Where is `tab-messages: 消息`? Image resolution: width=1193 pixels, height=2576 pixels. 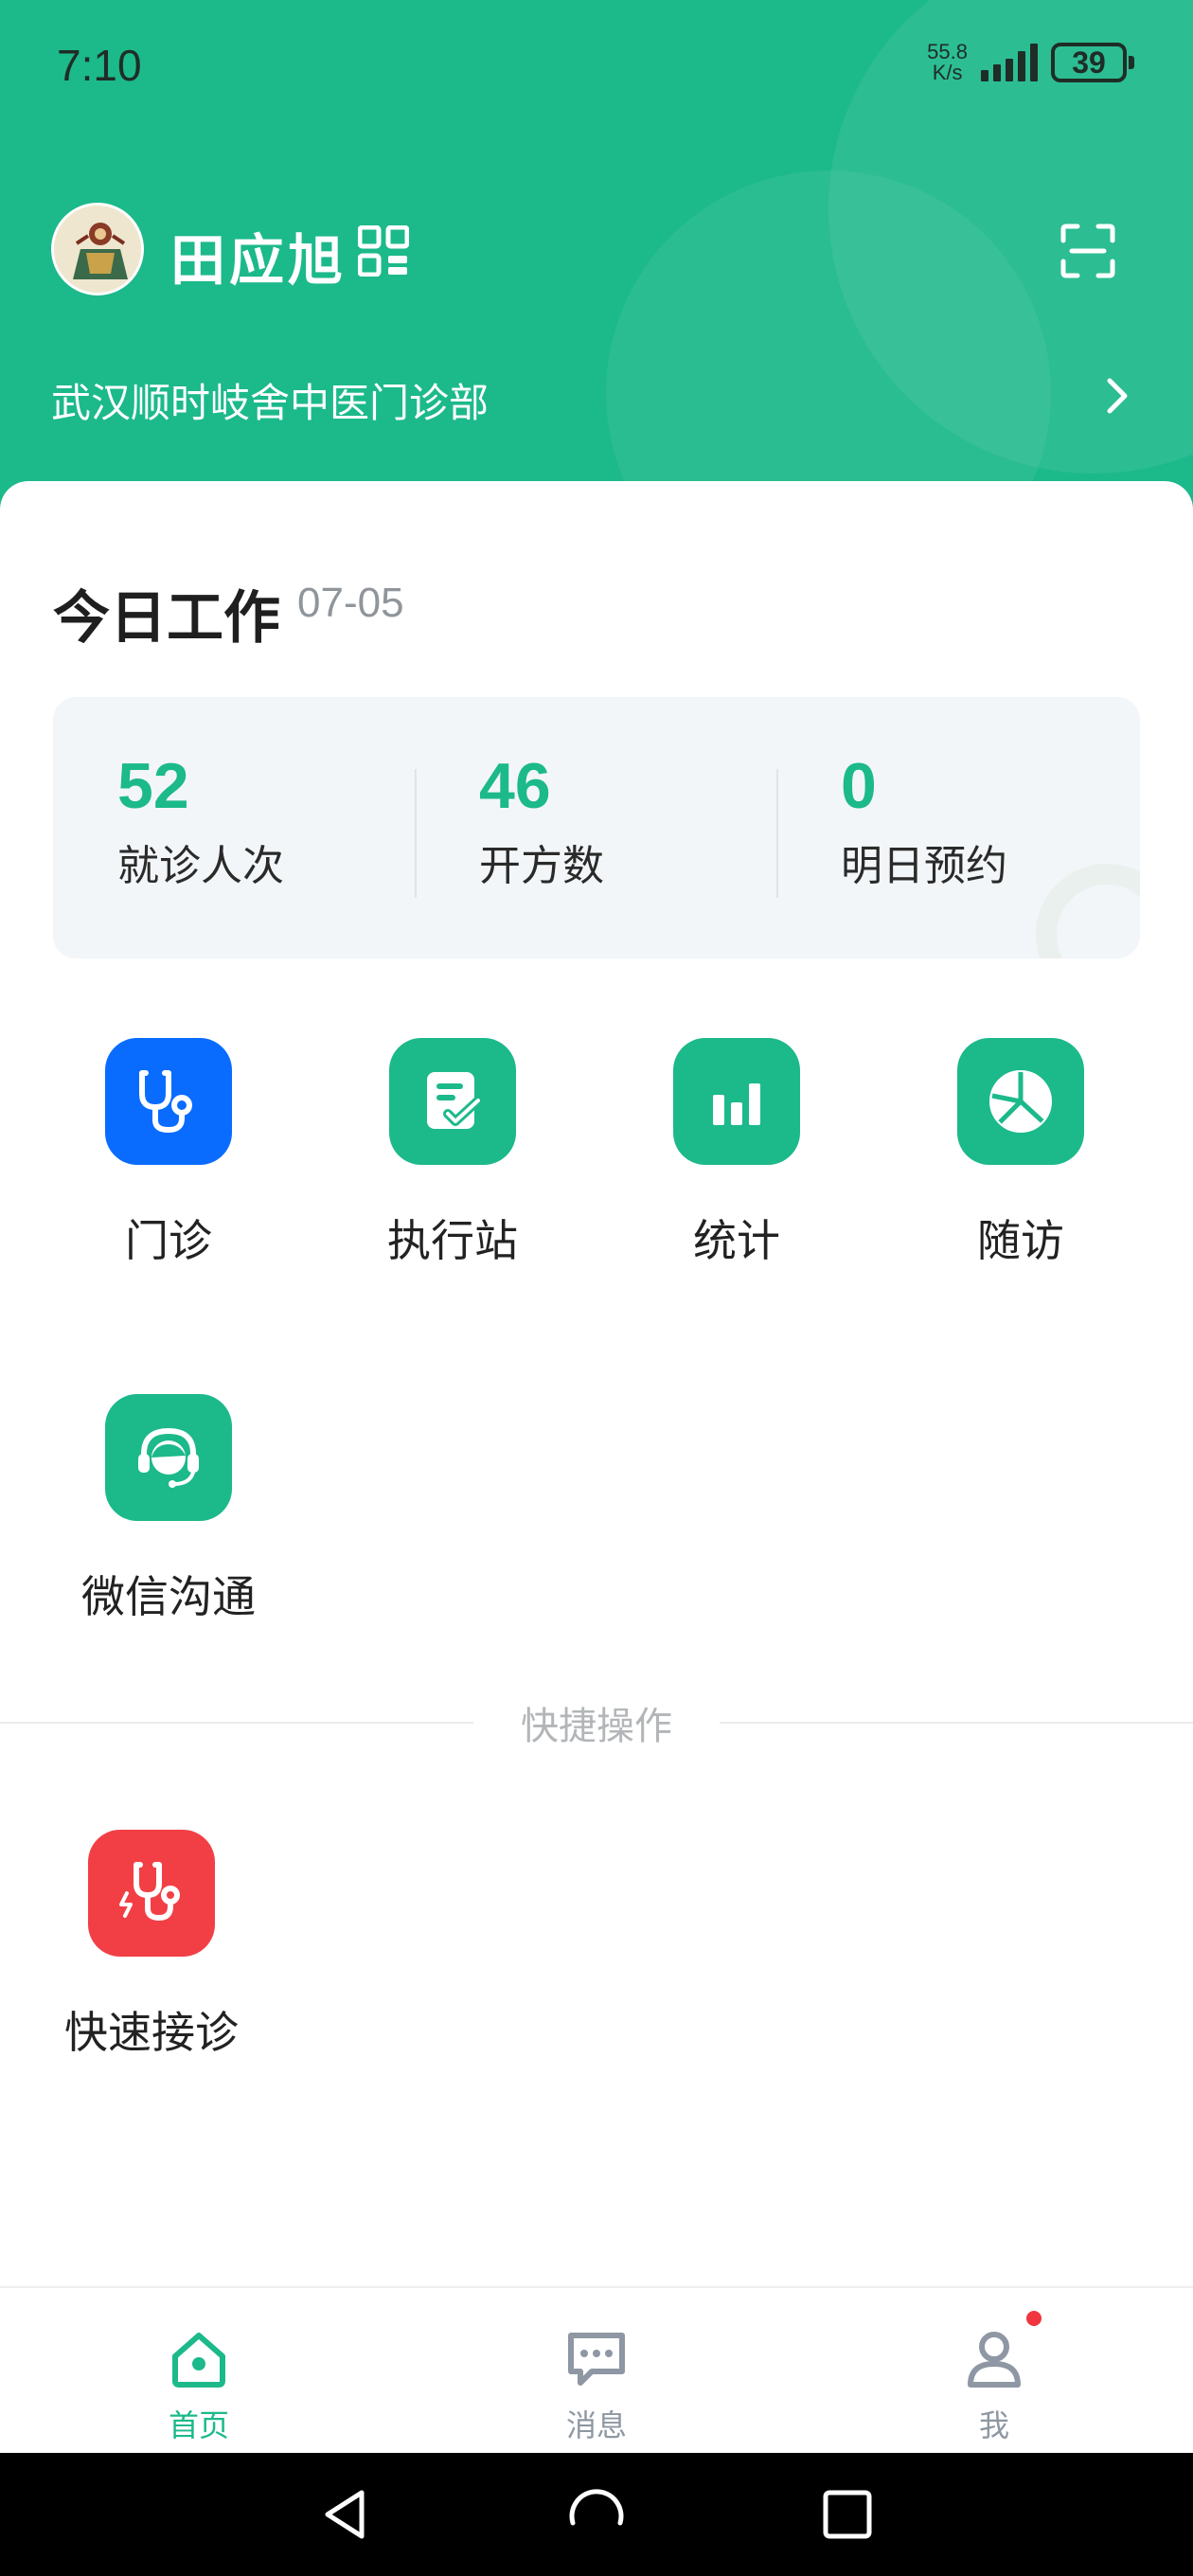 tab-messages: 消息 is located at coordinates (596, 2386).